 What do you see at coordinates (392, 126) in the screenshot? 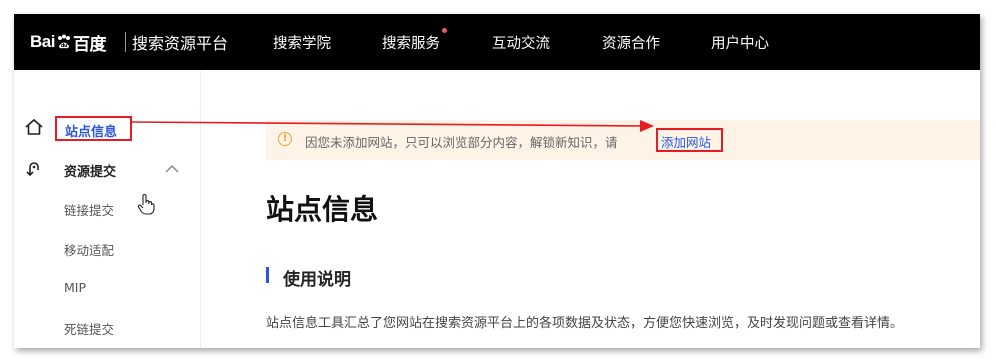
I see `annotation-arrow` at bounding box center [392, 126].